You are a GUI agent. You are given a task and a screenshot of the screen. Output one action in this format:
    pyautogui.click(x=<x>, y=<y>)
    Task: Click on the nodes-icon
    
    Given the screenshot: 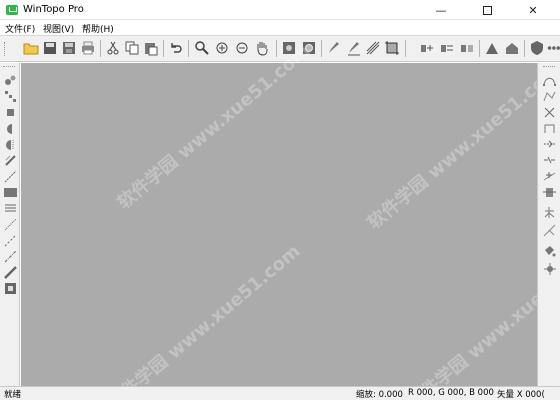 What is the action you would take?
    pyautogui.click(x=10, y=96)
    